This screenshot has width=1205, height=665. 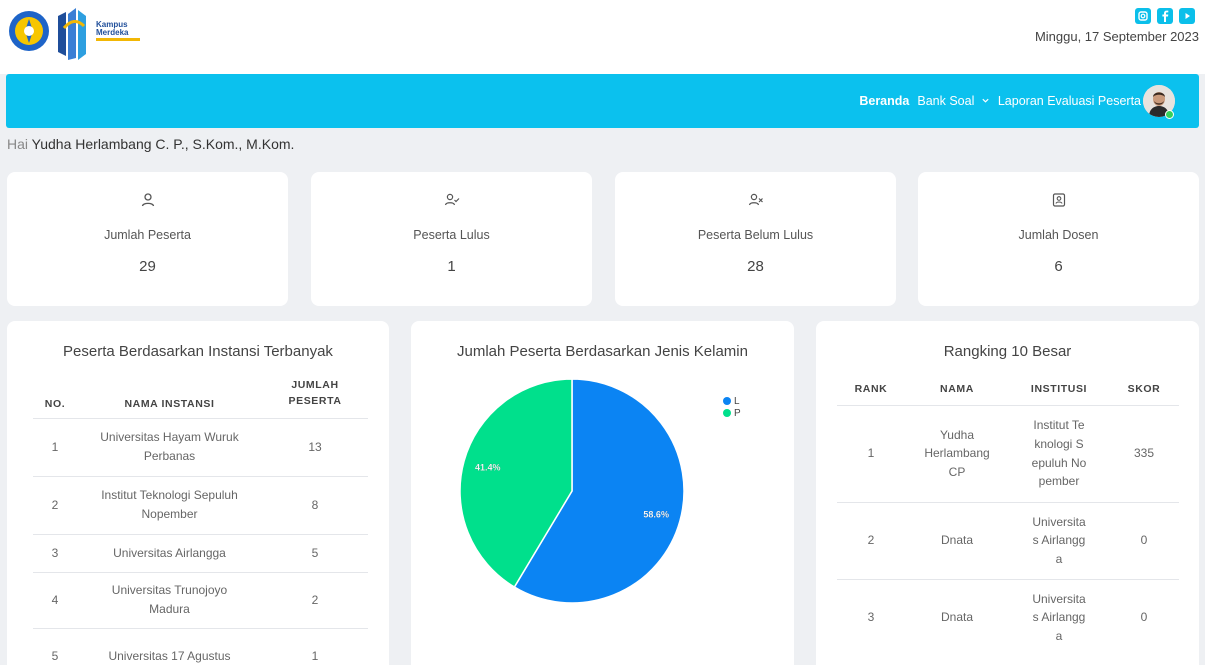 I want to click on legend-item-l: L, so click(x=732, y=401).